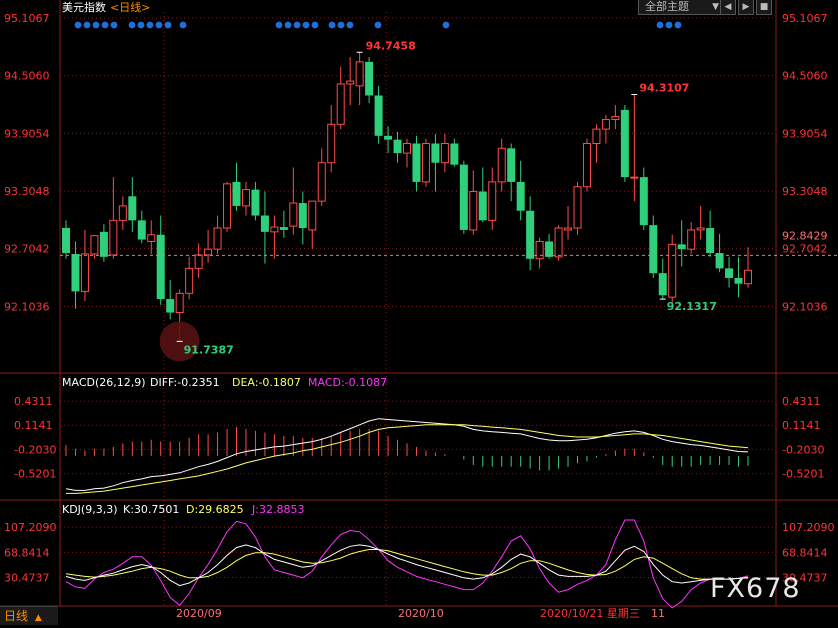 Image resolution: width=838 pixels, height=628 pixels. What do you see at coordinates (681, 7) in the screenshot?
I see `theme-dropdown: 全部主题 ▼` at bounding box center [681, 7].